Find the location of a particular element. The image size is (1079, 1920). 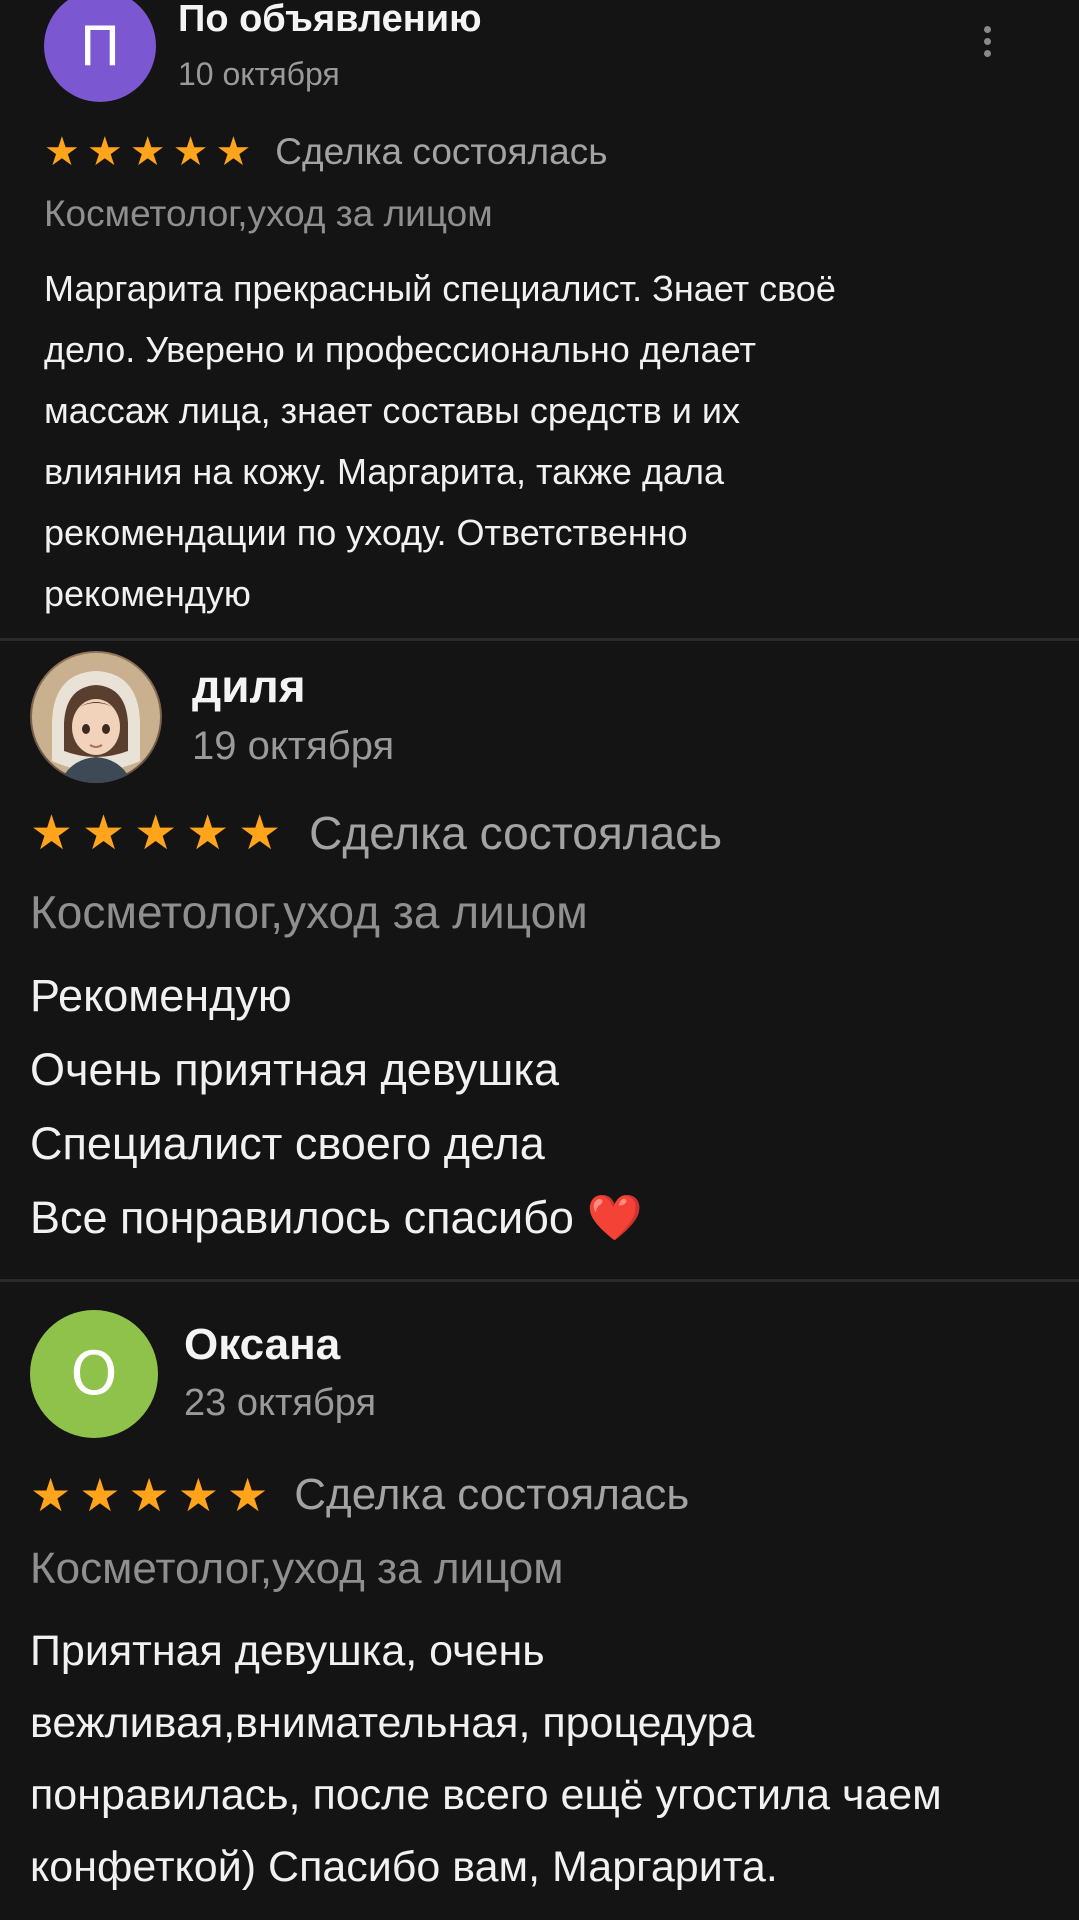

review-text-line: конфеткой) Спасибо вам, Маргарита. is located at coordinates (404, 1867).